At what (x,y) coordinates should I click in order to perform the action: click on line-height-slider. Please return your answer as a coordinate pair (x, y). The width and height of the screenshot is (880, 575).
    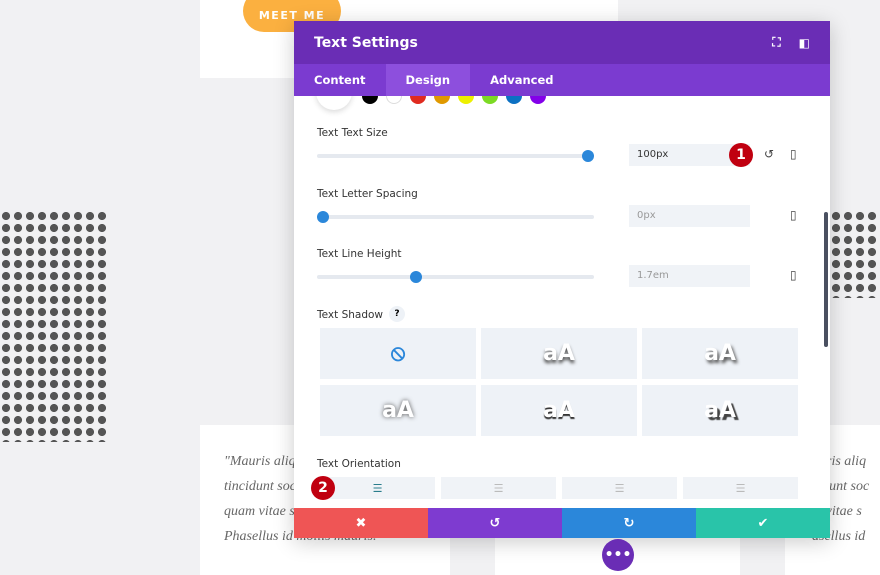
    Looking at the image, I should click on (455, 277).